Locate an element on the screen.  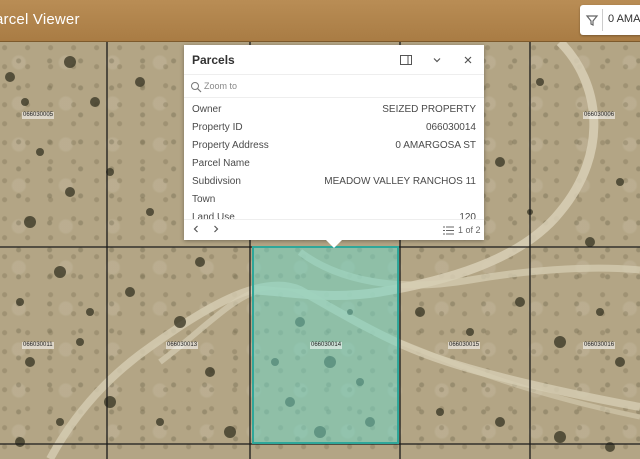
filter-icon is located at coordinates (592, 20).